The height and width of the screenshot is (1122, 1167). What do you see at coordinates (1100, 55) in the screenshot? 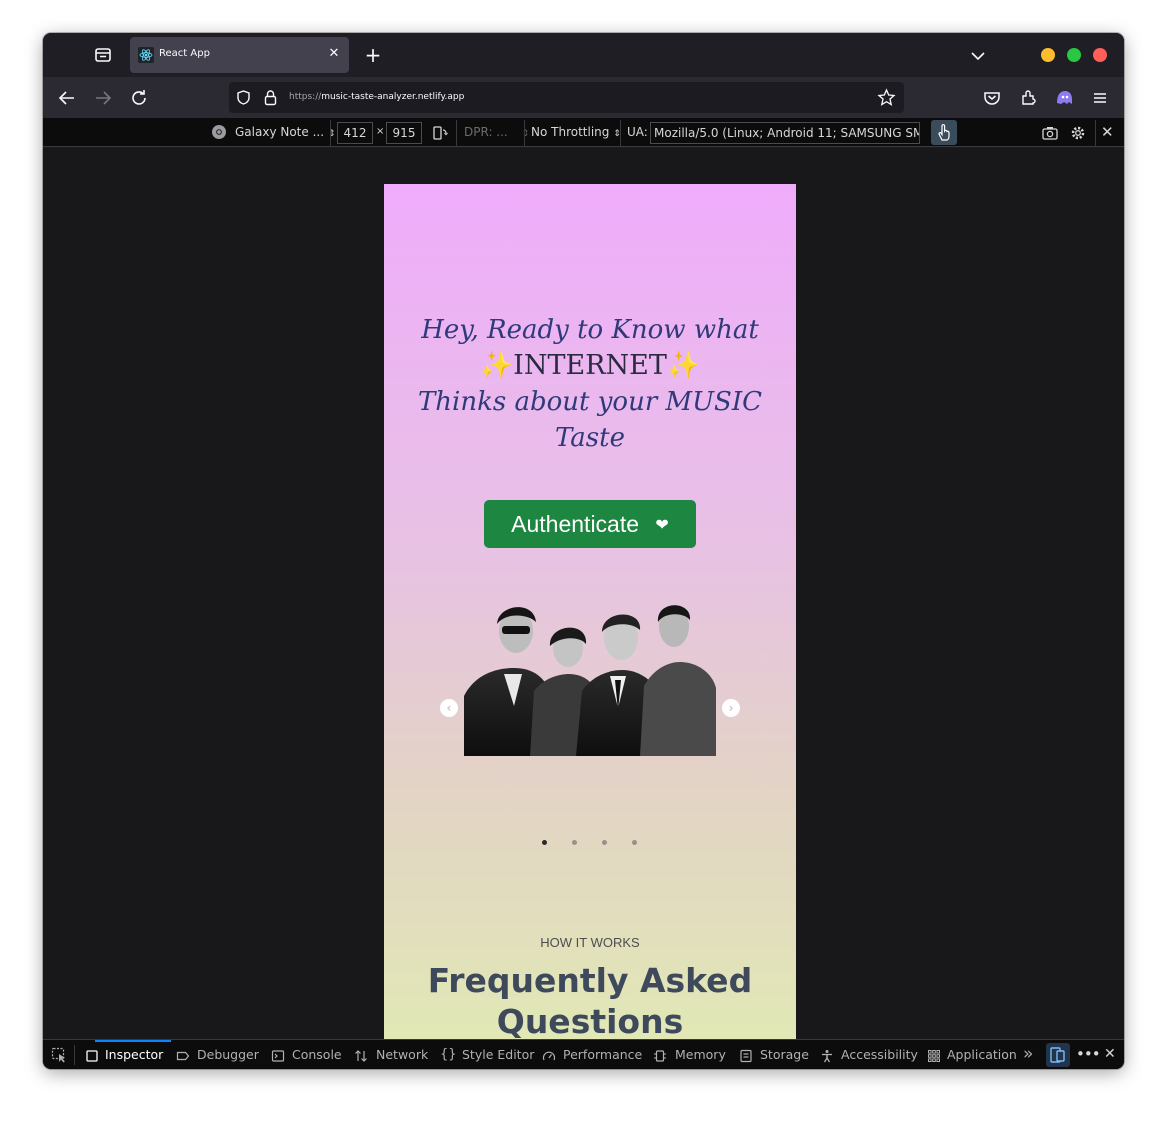
I see `close-window-button` at bounding box center [1100, 55].